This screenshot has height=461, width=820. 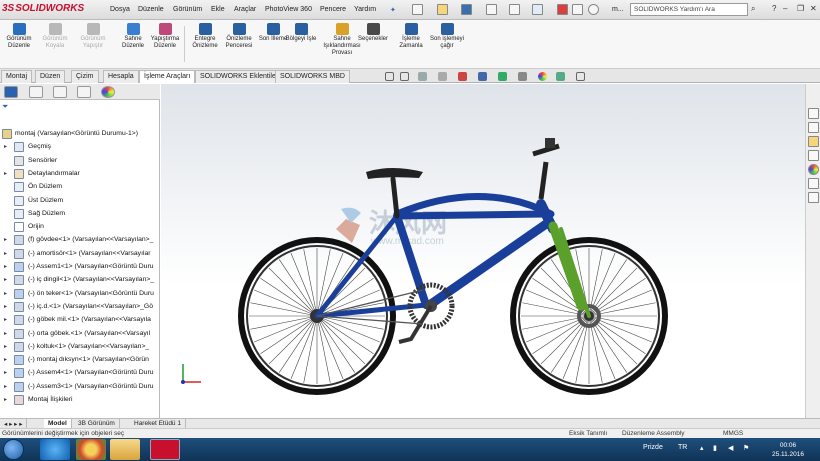 I want to click on solidworks-logo: 3SSOLIDWORKS, so click(x=43, y=8).